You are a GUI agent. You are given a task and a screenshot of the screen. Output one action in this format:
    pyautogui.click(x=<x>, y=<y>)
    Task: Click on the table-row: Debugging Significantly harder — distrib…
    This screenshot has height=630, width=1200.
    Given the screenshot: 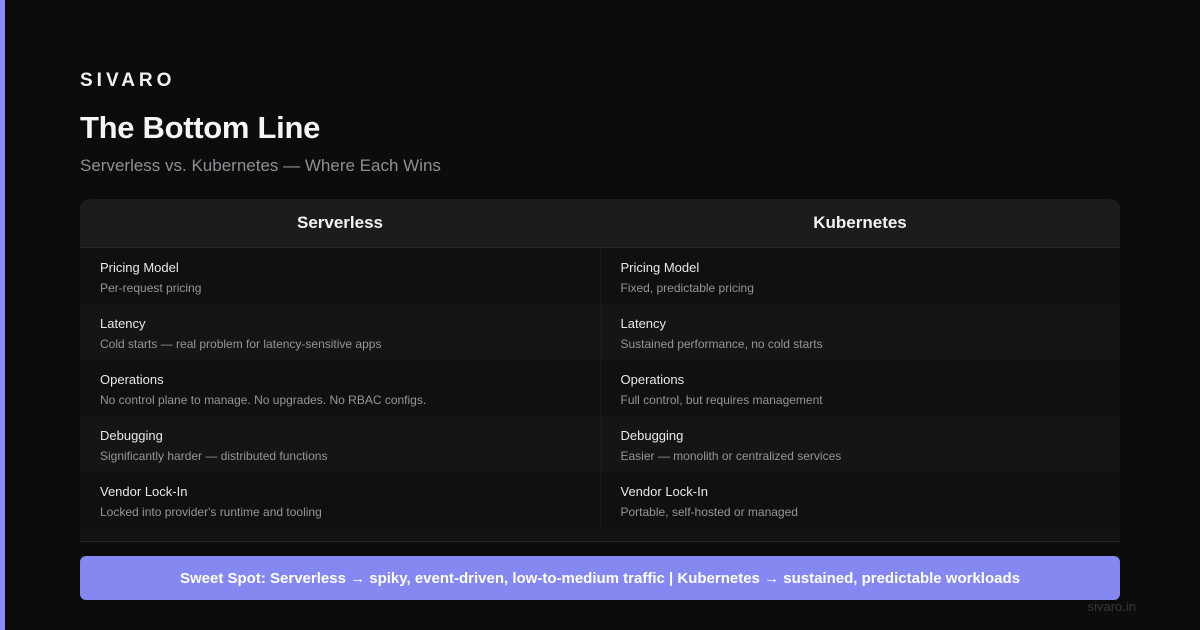 What is the action you would take?
    pyautogui.click(x=600, y=444)
    